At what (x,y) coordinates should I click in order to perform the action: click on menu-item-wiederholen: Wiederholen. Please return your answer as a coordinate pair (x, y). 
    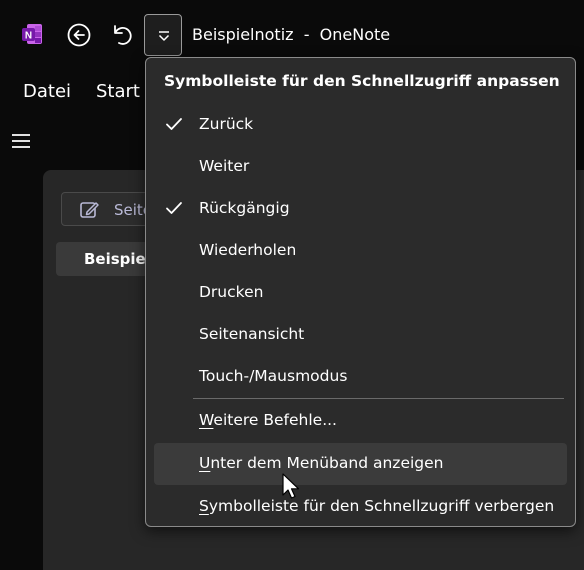
    Looking at the image, I should click on (360, 251).